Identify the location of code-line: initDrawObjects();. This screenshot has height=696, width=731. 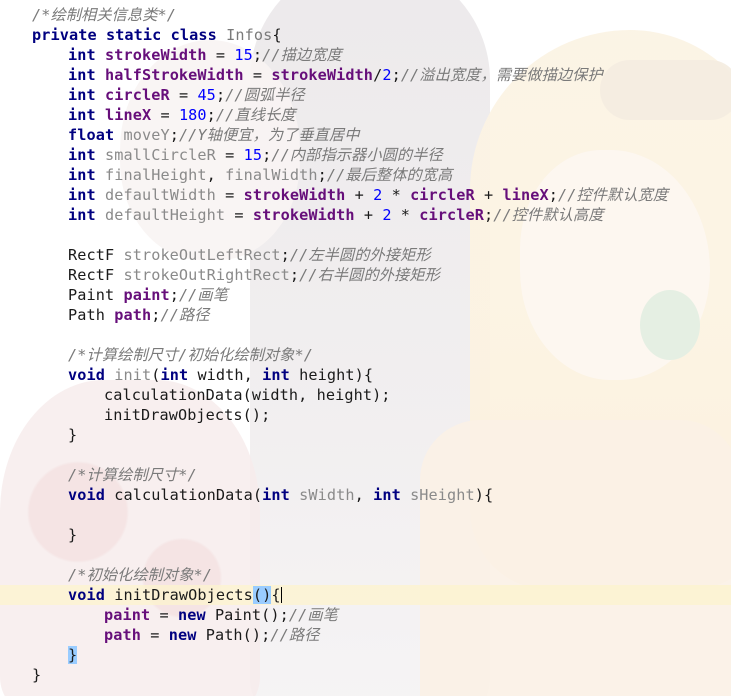
(365, 415).